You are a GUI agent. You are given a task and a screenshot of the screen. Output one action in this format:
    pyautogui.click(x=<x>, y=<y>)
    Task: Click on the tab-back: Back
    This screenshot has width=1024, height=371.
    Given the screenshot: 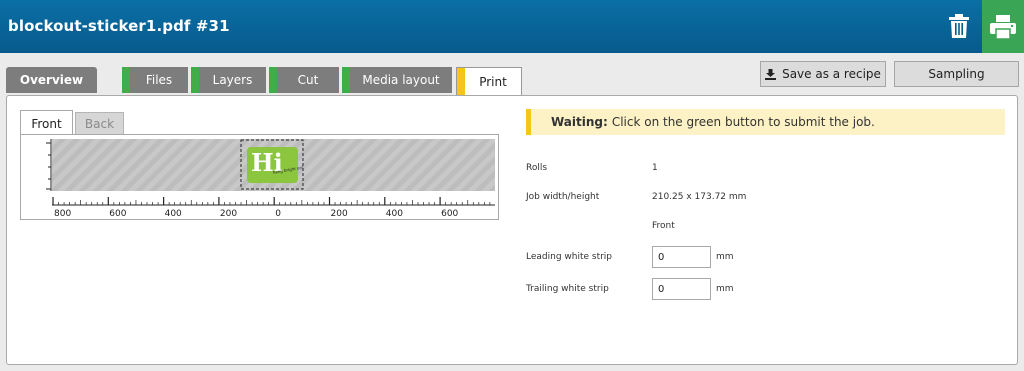 What is the action you would take?
    pyautogui.click(x=99, y=124)
    